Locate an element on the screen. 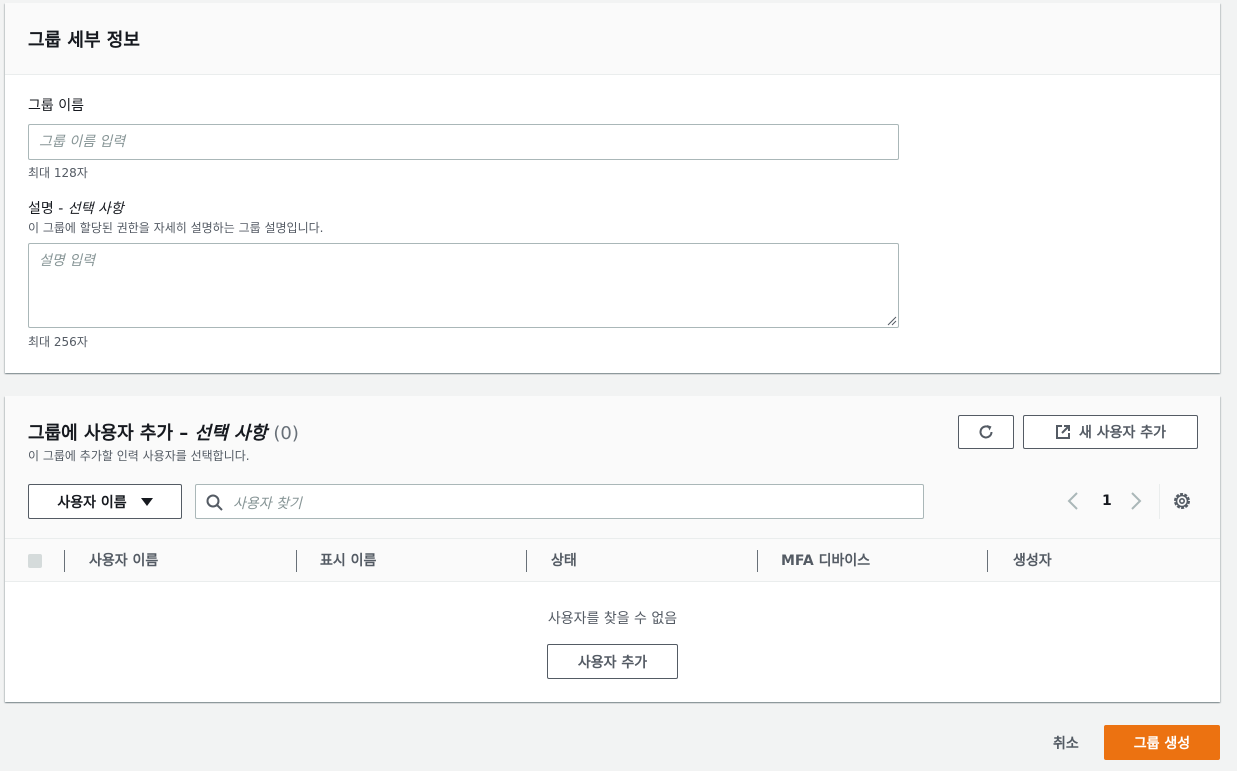 This screenshot has width=1237, height=771. description-optional: 선택 사항 is located at coordinates (95, 209).